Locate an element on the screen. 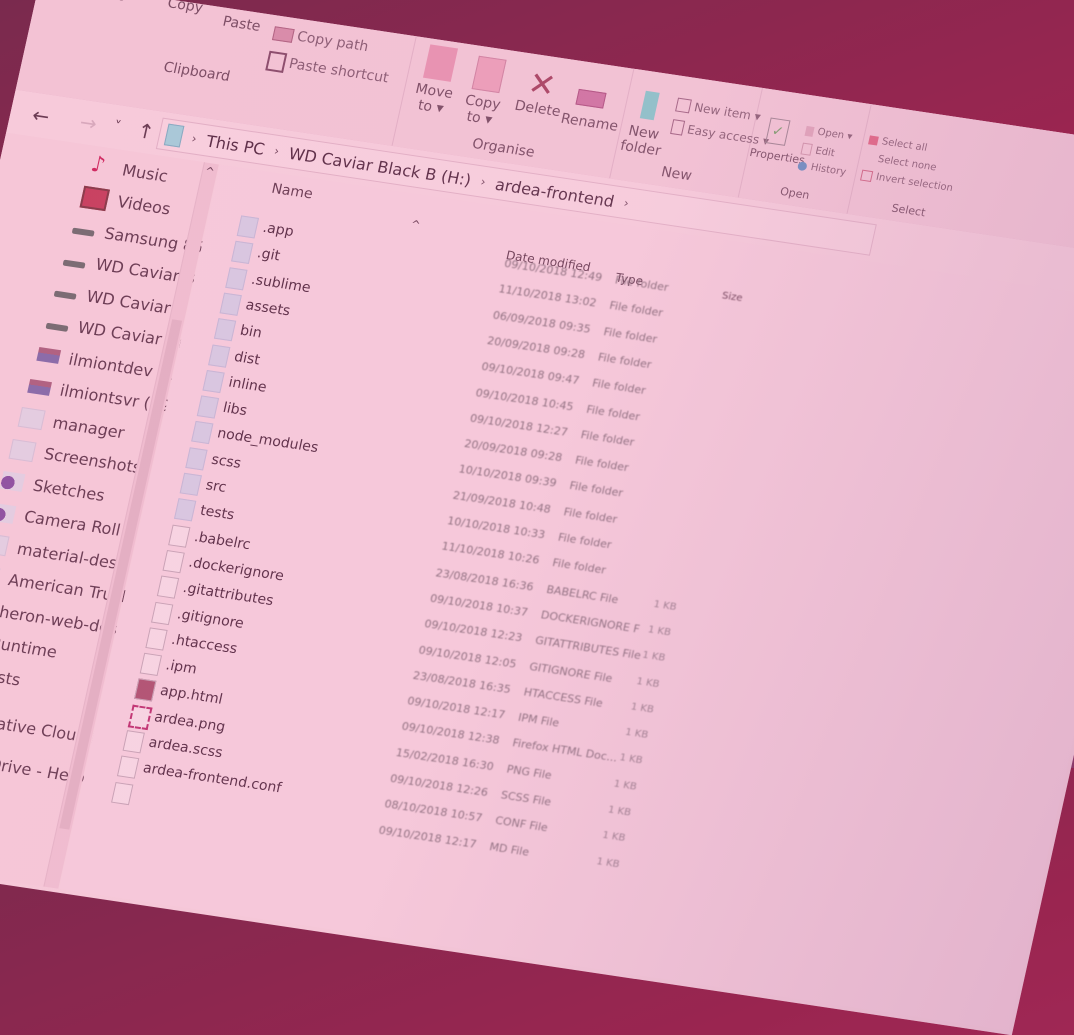 Image resolution: width=1074 pixels, height=1035 pixels. copy-path-button: Copy path is located at coordinates (320, 40).